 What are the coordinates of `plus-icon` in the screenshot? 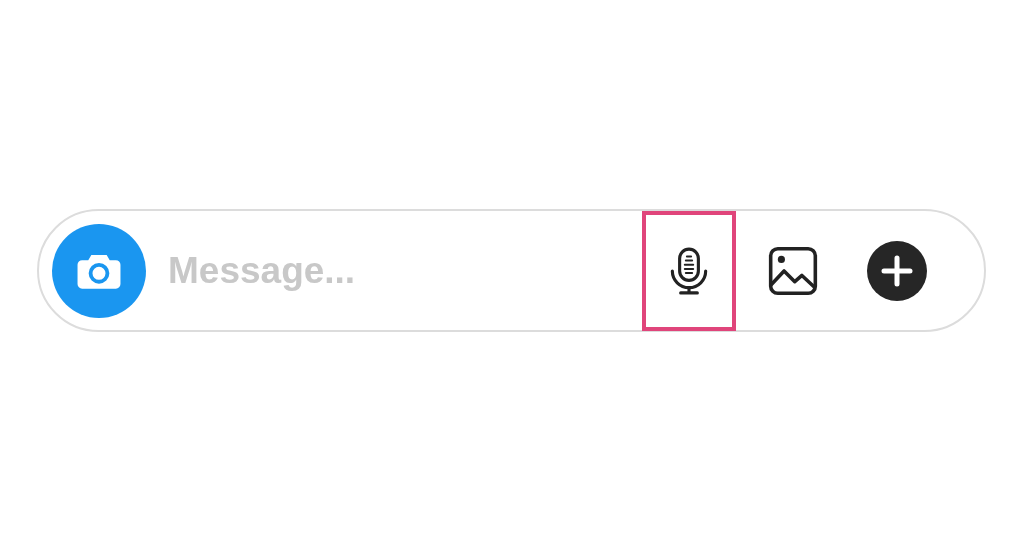 It's located at (897, 270).